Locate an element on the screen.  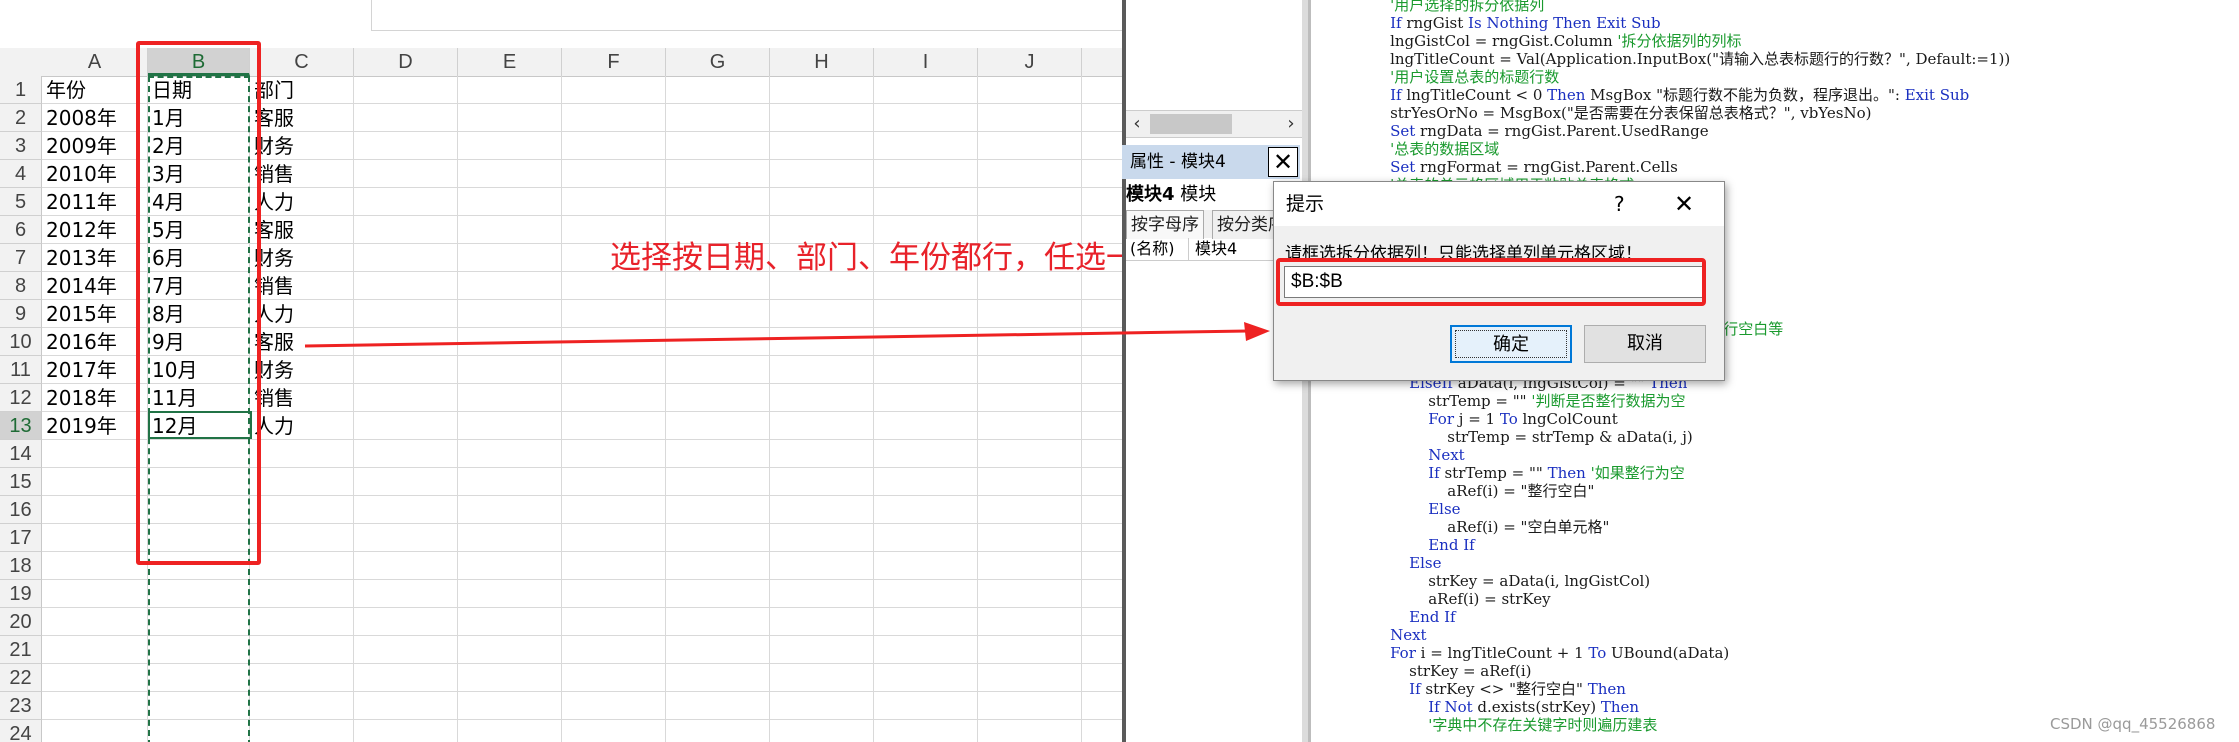
object-name: 模块4 is located at coordinates (1150, 194).